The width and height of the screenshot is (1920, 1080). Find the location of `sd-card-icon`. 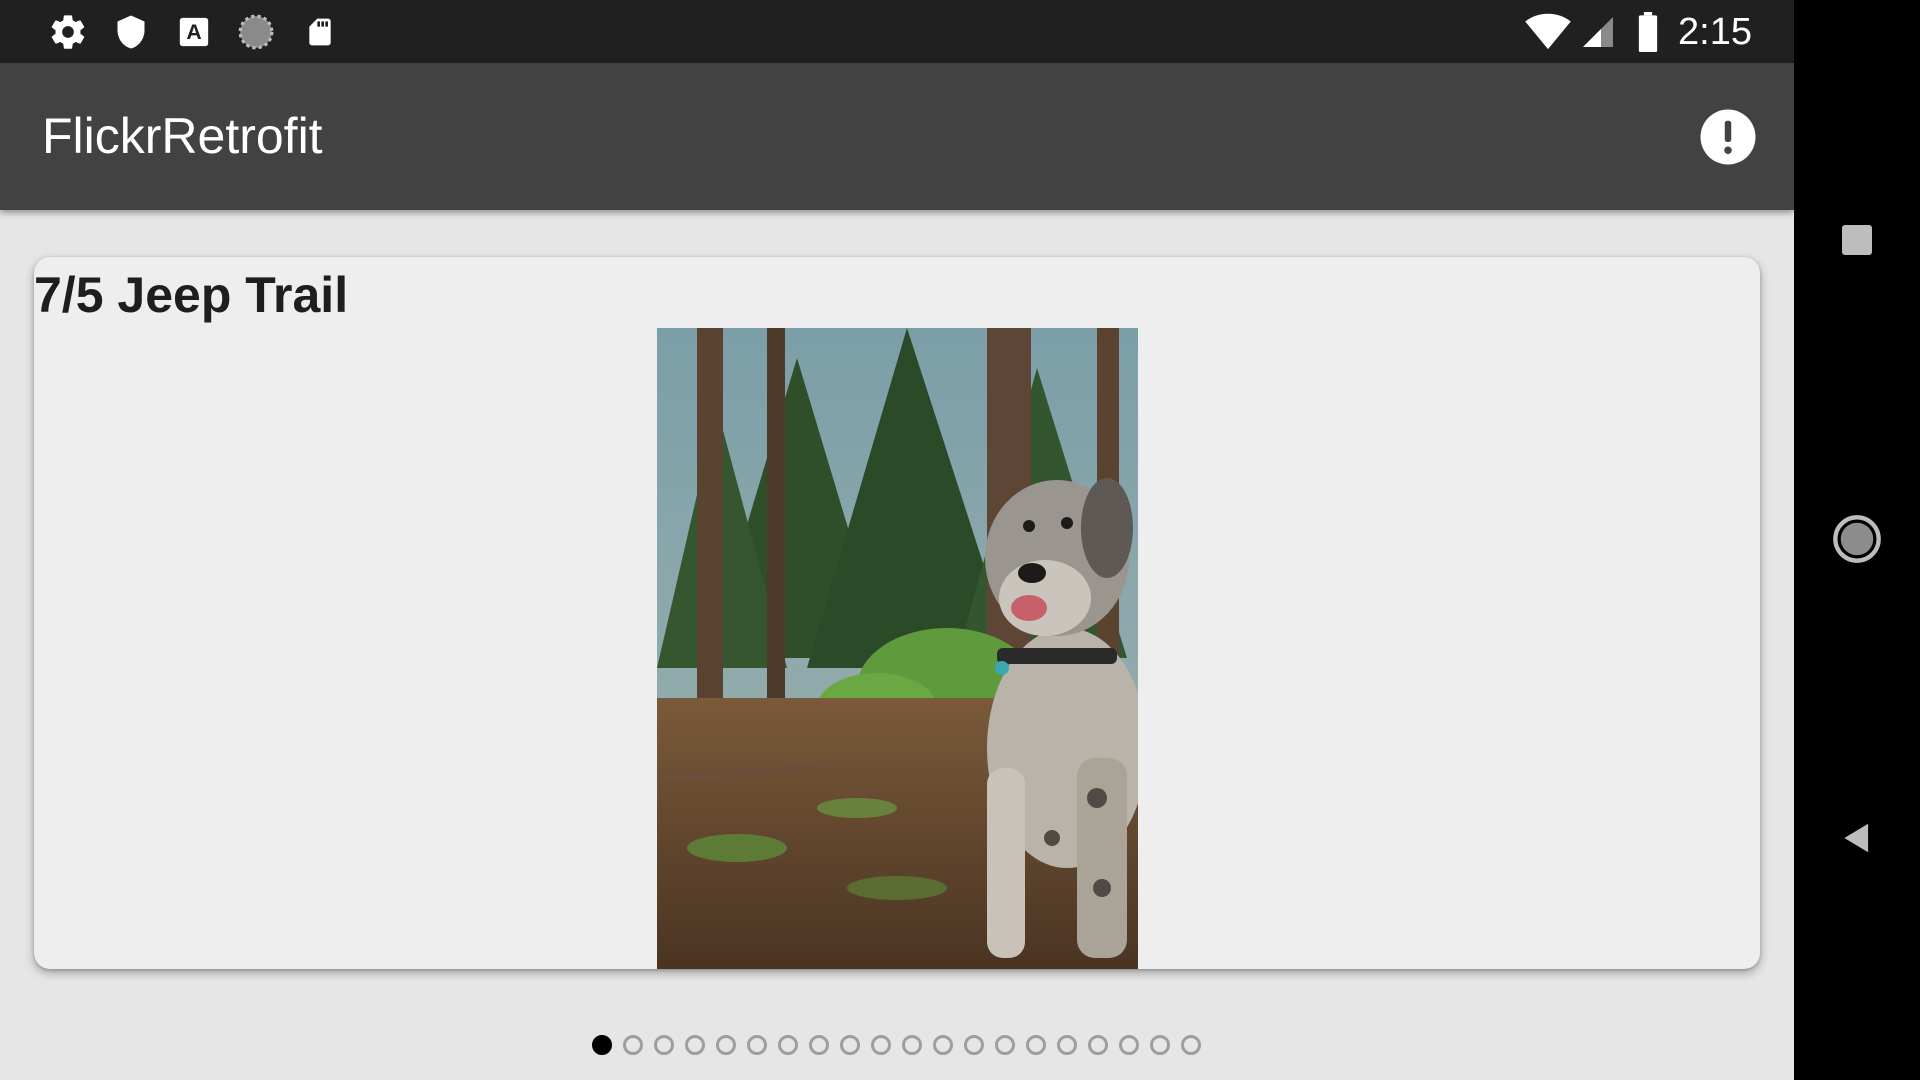

sd-card-icon is located at coordinates (320, 32).